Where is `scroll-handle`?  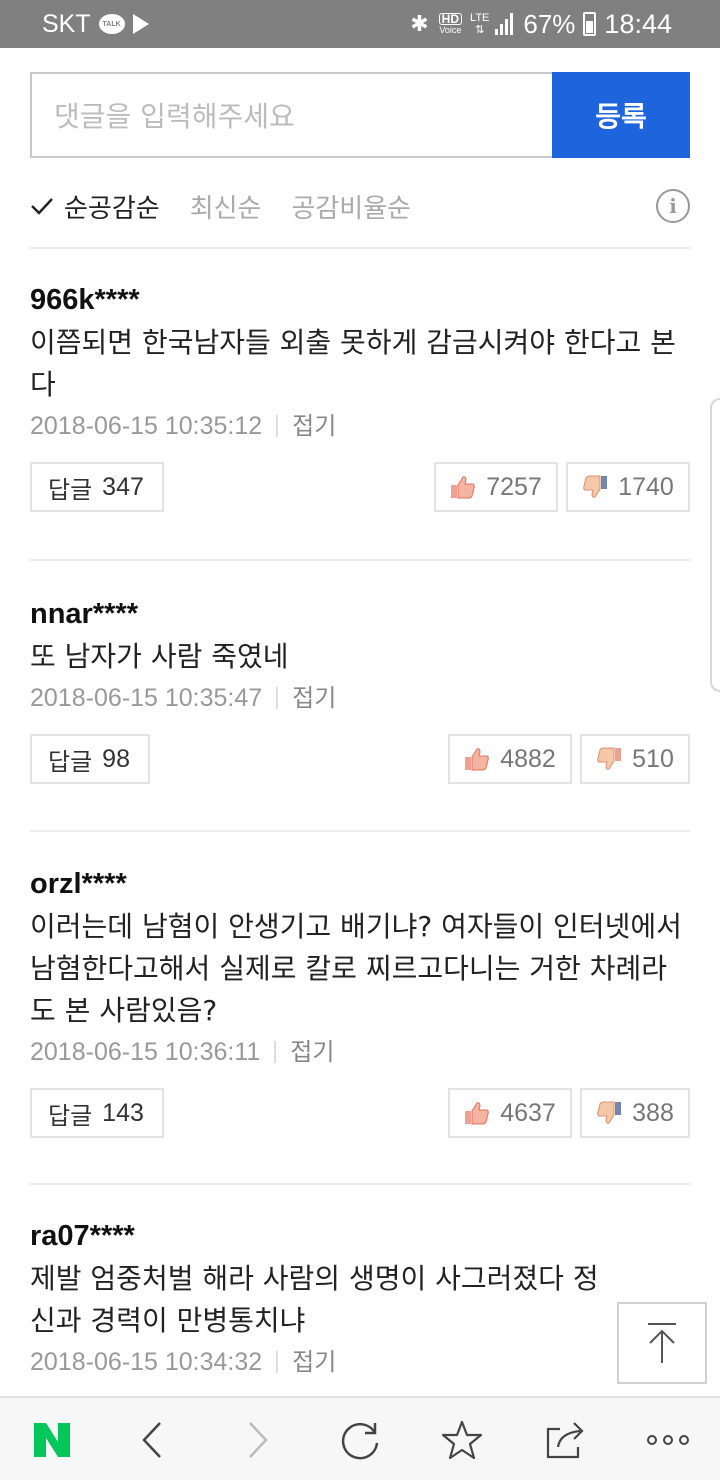
scroll-handle is located at coordinates (715, 545).